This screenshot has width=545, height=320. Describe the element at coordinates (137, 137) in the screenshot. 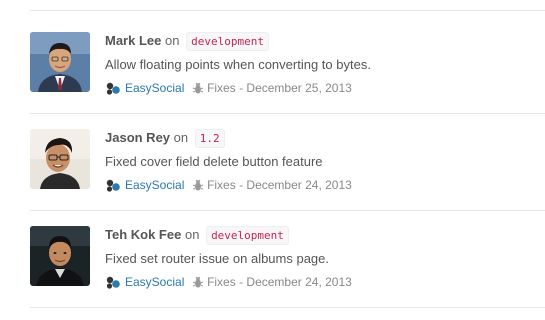

I see `author-name: Jason Rey` at that location.